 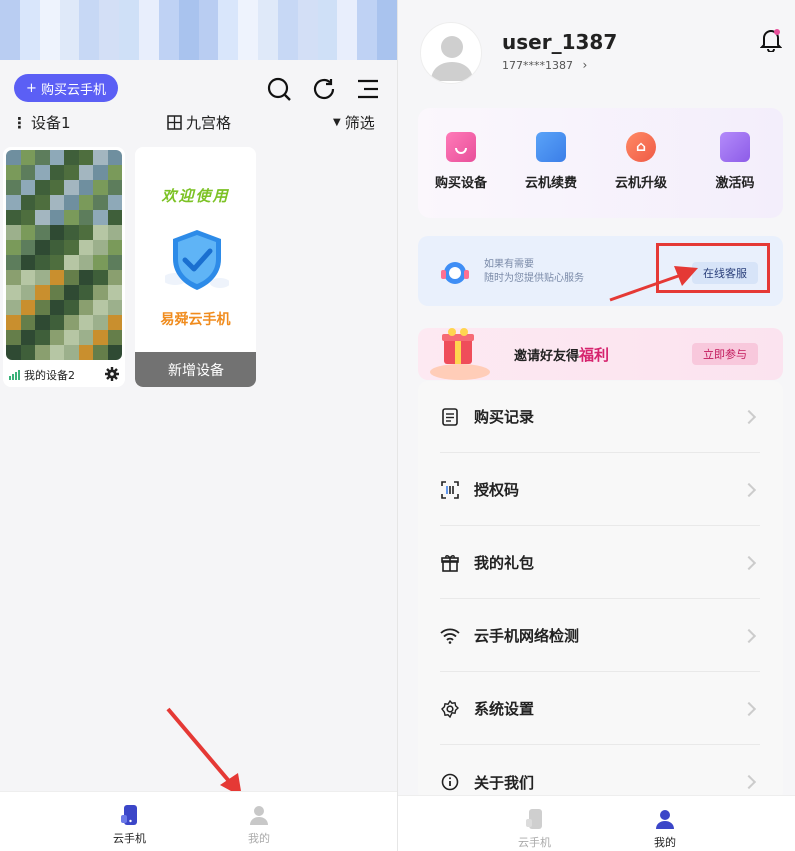 What do you see at coordinates (771, 40) in the screenshot?
I see `notification-bell-icon` at bounding box center [771, 40].